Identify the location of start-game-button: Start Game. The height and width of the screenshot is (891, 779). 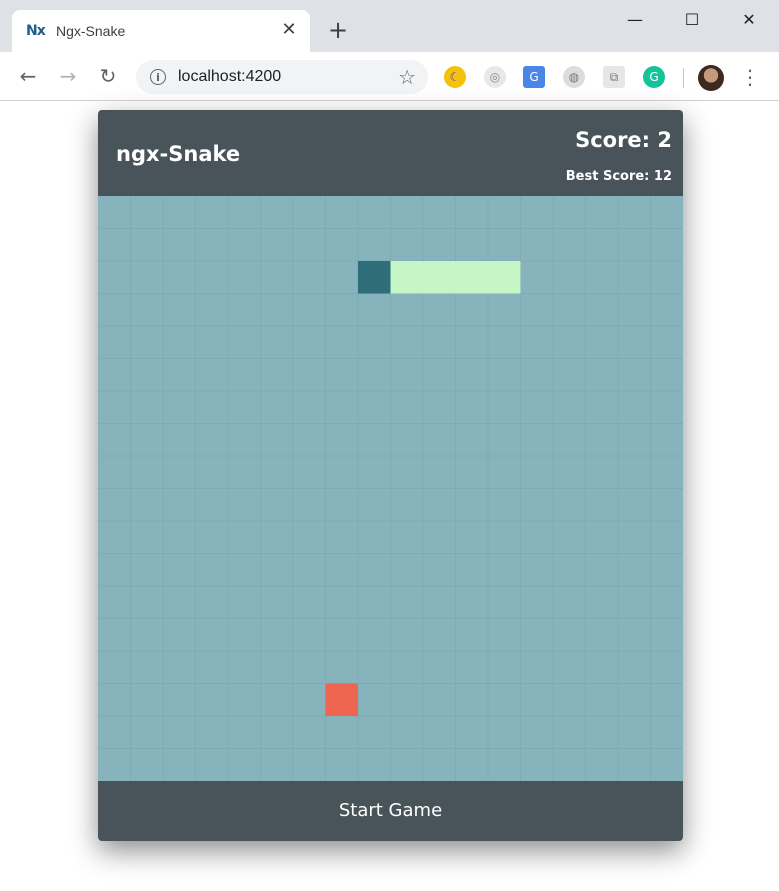
(390, 811).